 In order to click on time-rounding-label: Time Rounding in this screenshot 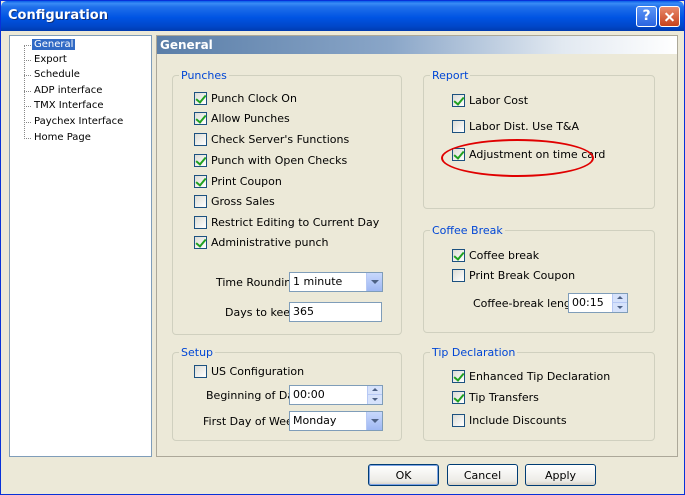, I will do `click(257, 282)`.